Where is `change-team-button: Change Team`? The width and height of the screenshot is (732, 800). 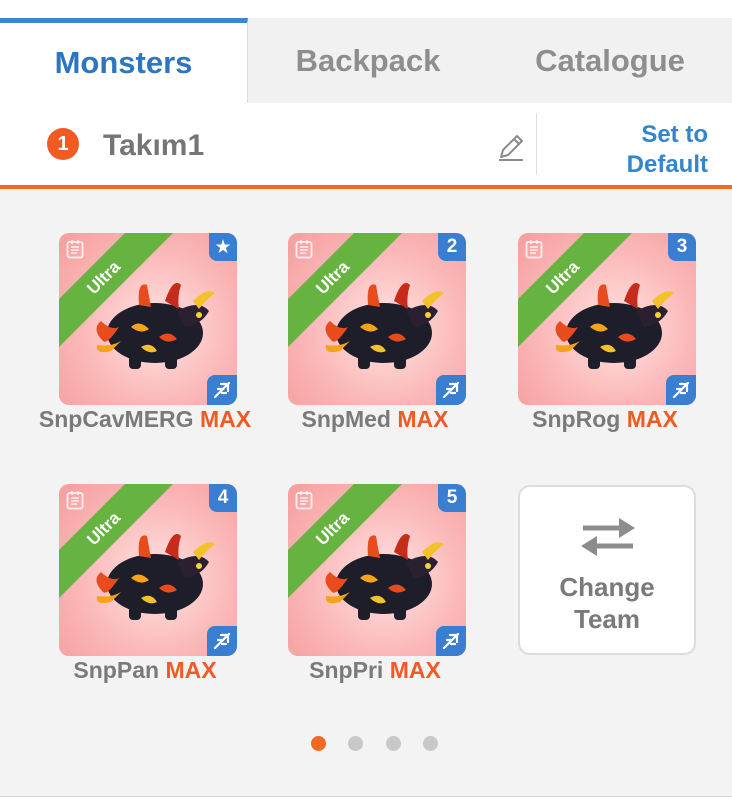
change-team-button: Change Team is located at coordinates (607, 570).